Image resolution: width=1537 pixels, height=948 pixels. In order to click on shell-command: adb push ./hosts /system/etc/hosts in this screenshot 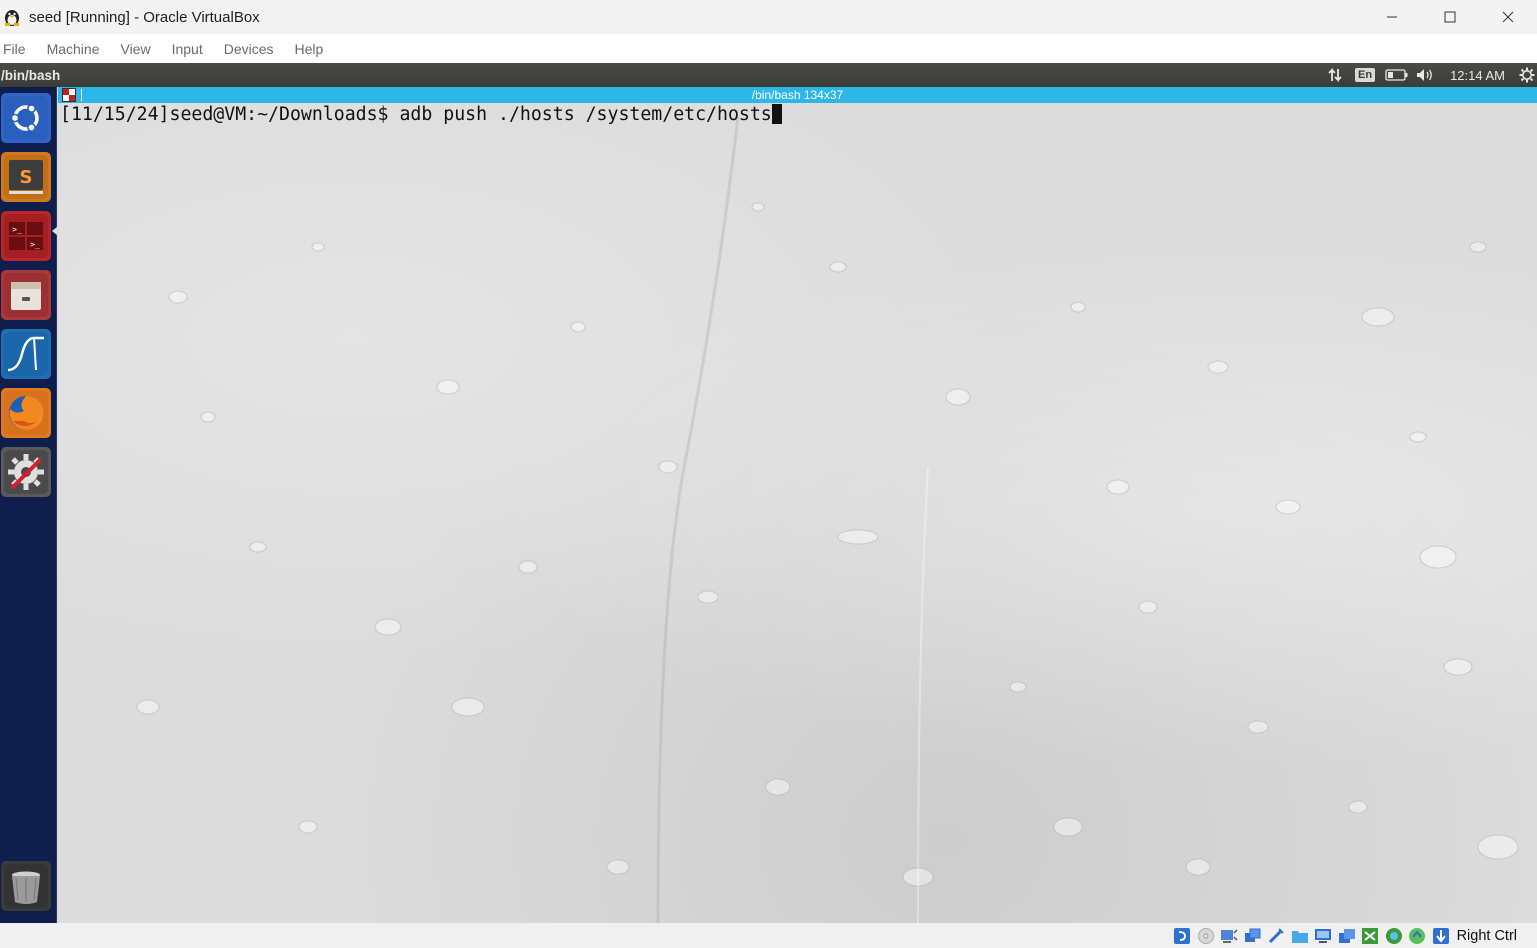, I will do `click(585, 114)`.